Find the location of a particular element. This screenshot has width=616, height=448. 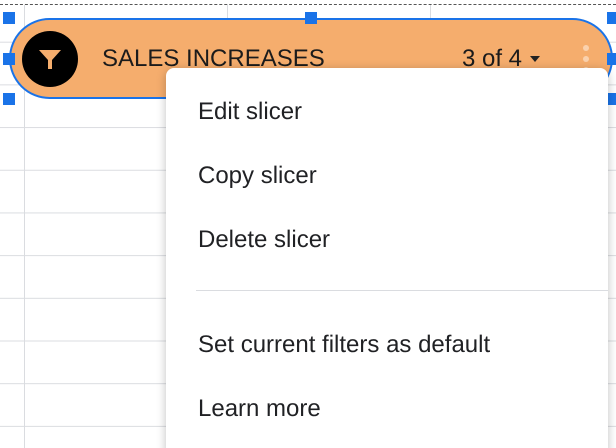

caret-icon is located at coordinates (535, 59).